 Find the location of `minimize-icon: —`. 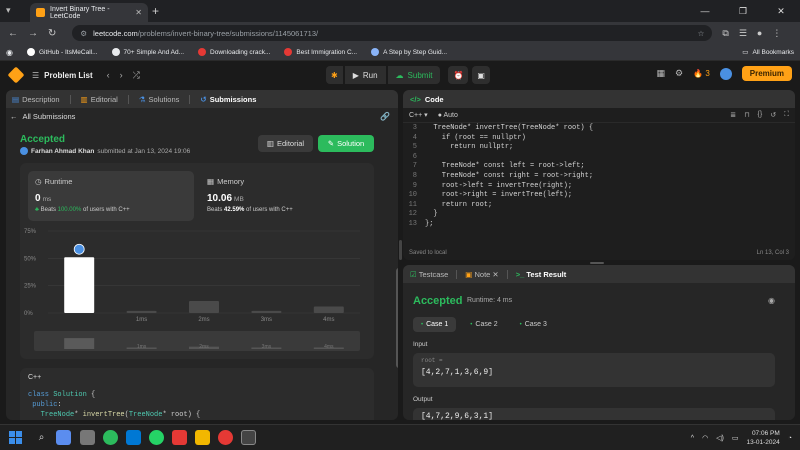

minimize-icon: — is located at coordinates (705, 11).